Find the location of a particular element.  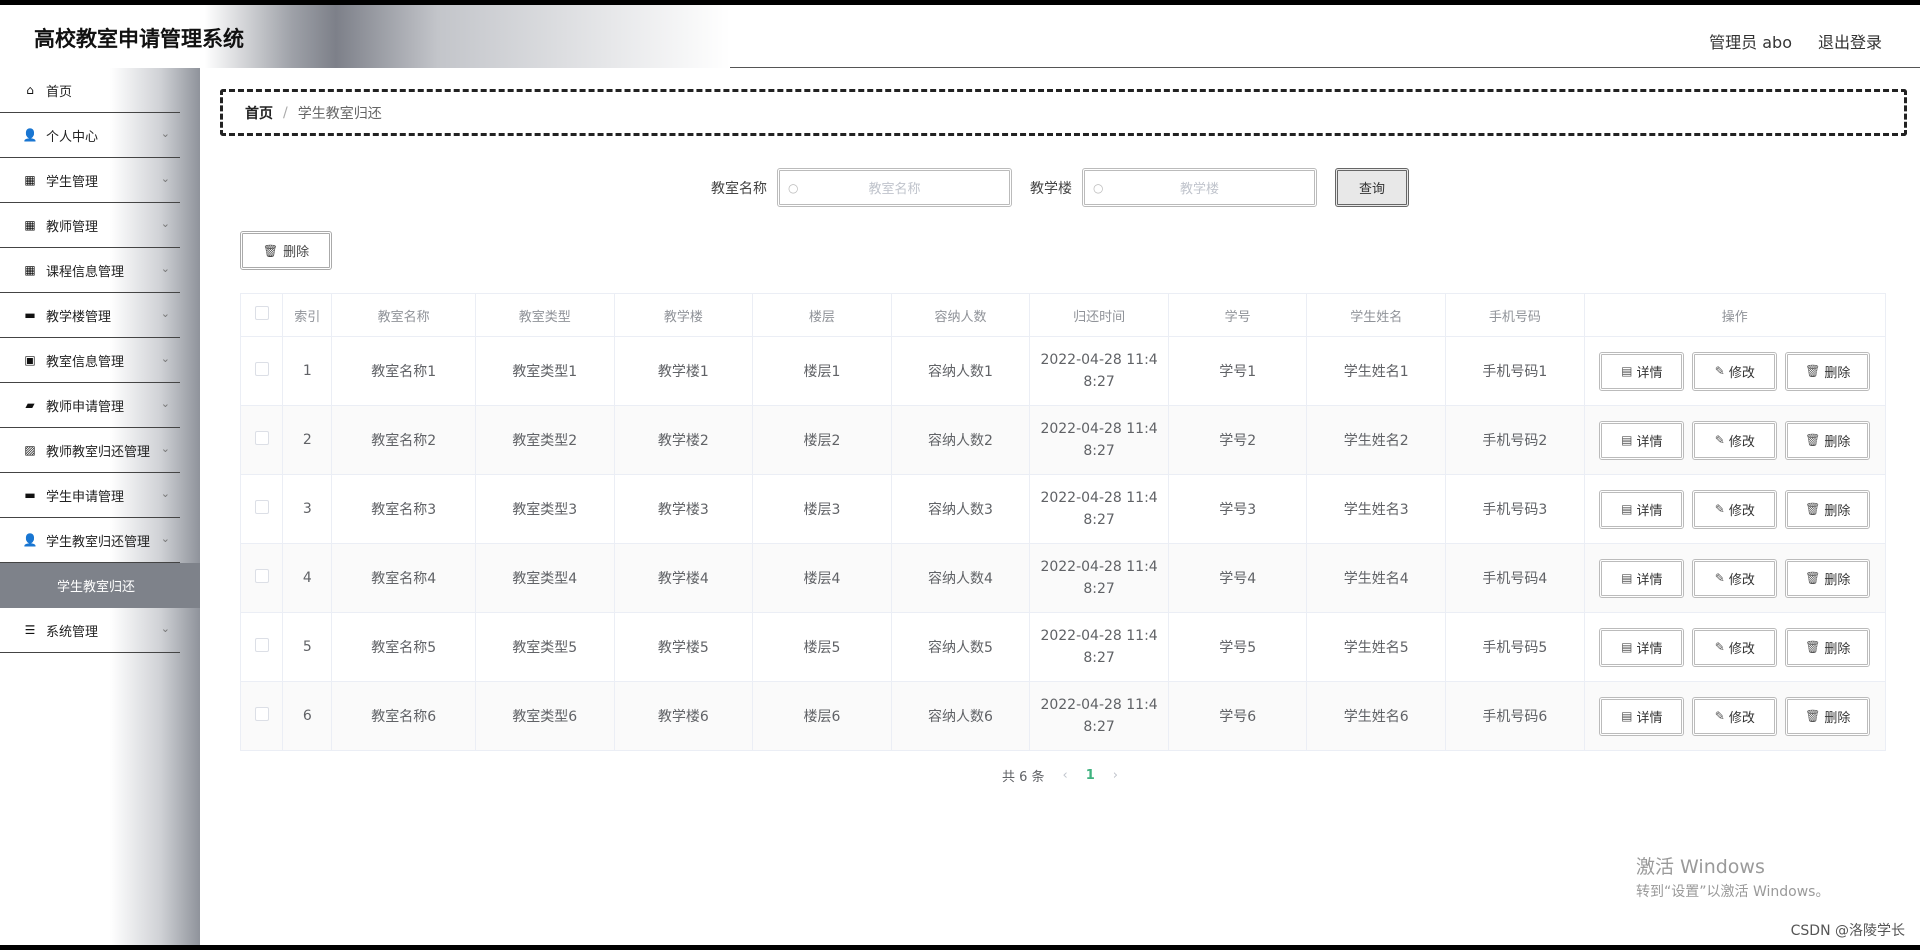

column-header: 学号 is located at coordinates (1237, 315).